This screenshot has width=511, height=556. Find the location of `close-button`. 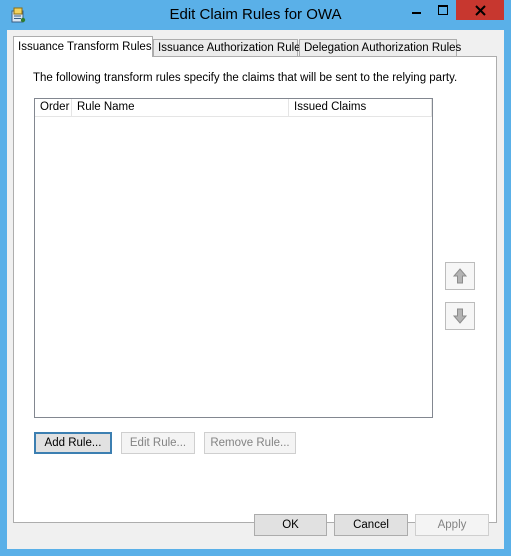

close-button is located at coordinates (480, 10).